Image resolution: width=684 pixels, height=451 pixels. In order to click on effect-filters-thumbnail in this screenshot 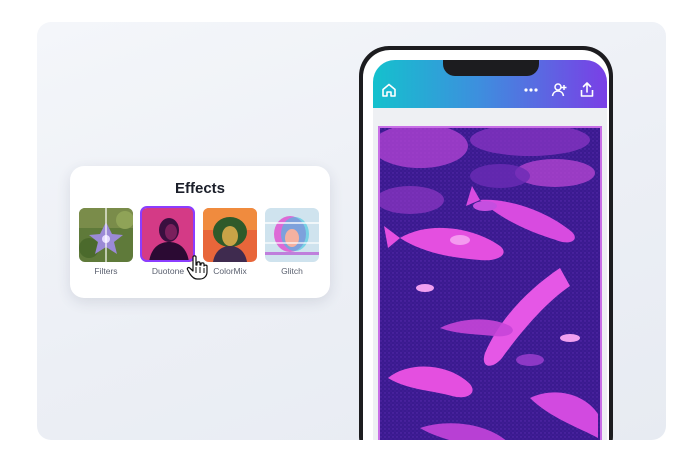, I will do `click(106, 235)`.